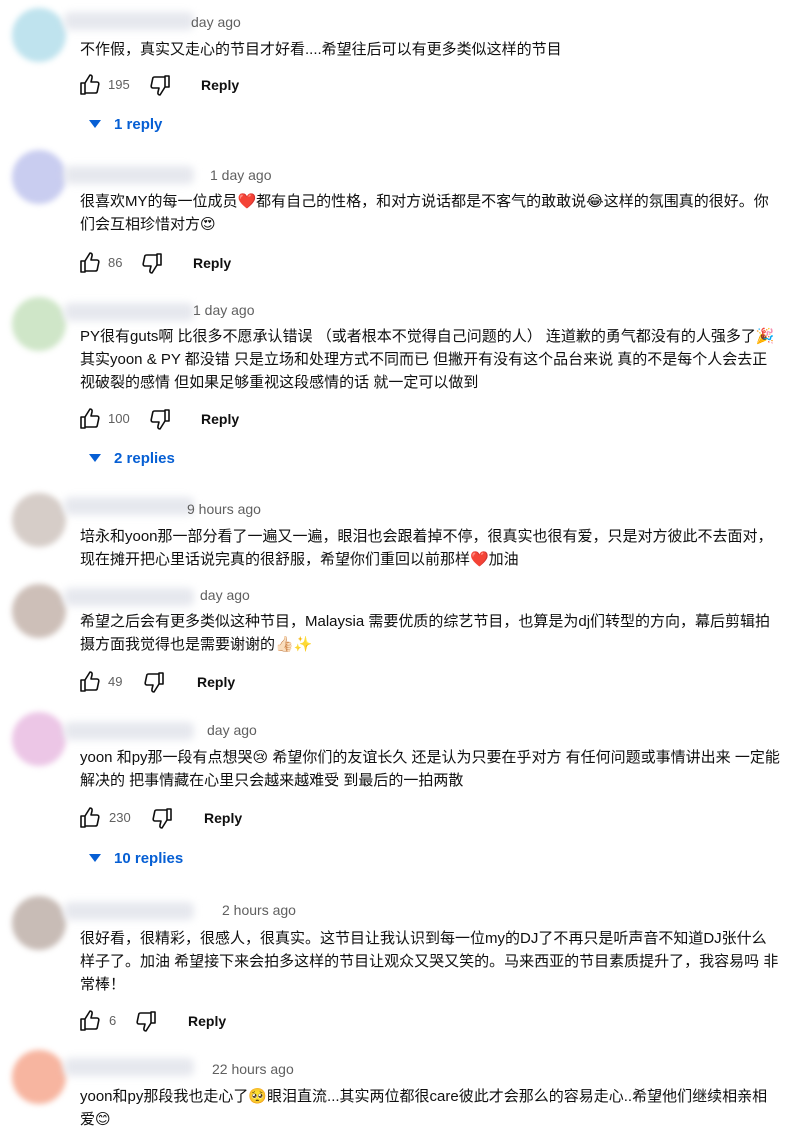  I want to click on replies-count: 2 replies, so click(144, 458).